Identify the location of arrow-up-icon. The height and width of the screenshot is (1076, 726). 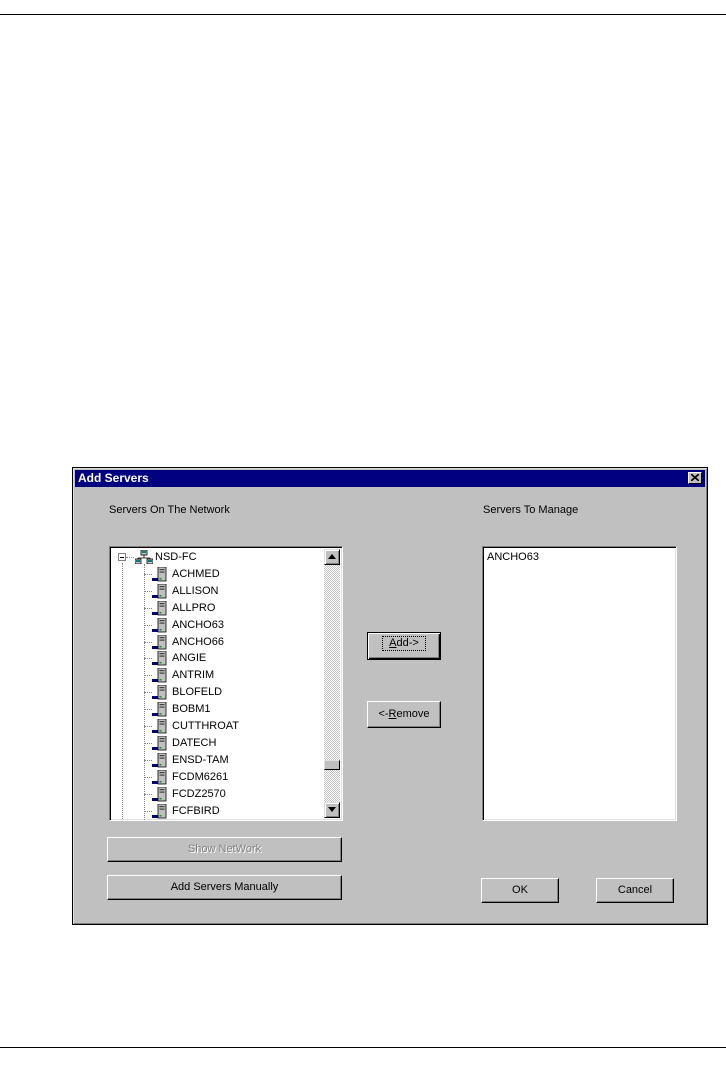
(332, 556).